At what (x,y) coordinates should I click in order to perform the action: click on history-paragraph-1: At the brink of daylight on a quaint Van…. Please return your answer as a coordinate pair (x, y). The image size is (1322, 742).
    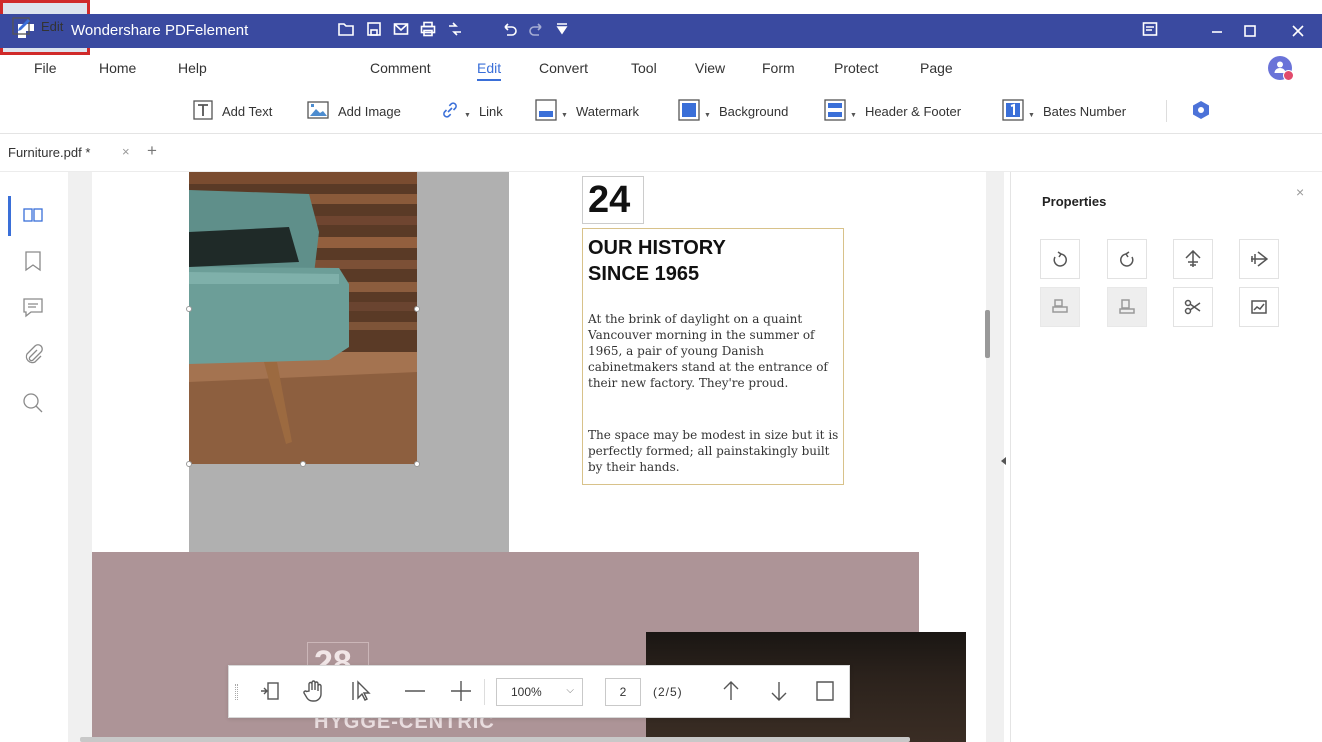
    Looking at the image, I should click on (708, 351).